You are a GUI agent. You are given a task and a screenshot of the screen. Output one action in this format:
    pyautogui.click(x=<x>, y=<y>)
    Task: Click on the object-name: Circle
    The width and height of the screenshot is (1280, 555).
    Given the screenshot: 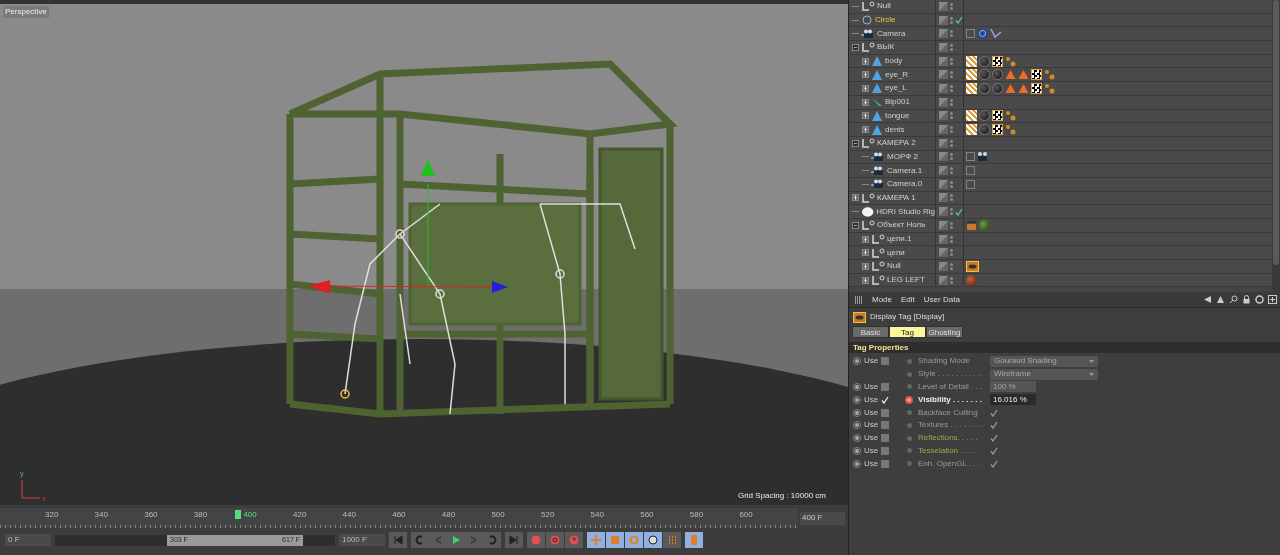 What is the action you would take?
    pyautogui.click(x=885, y=20)
    